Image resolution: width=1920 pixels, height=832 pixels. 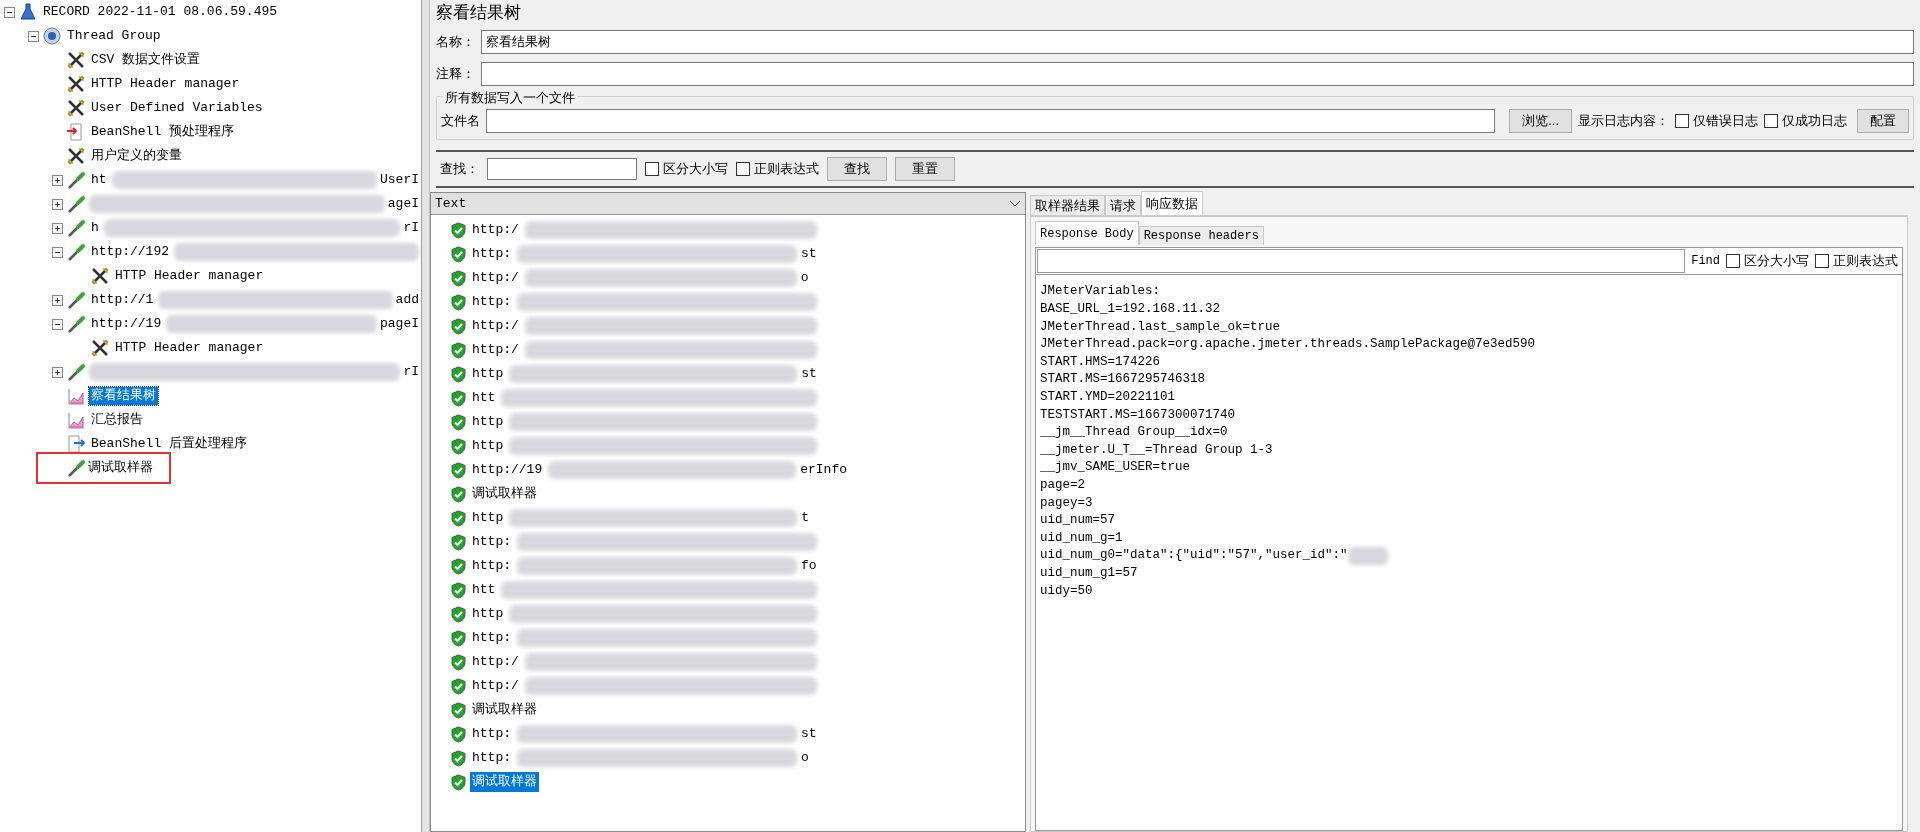 I want to click on tree-item: http://192, so click(x=130, y=252).